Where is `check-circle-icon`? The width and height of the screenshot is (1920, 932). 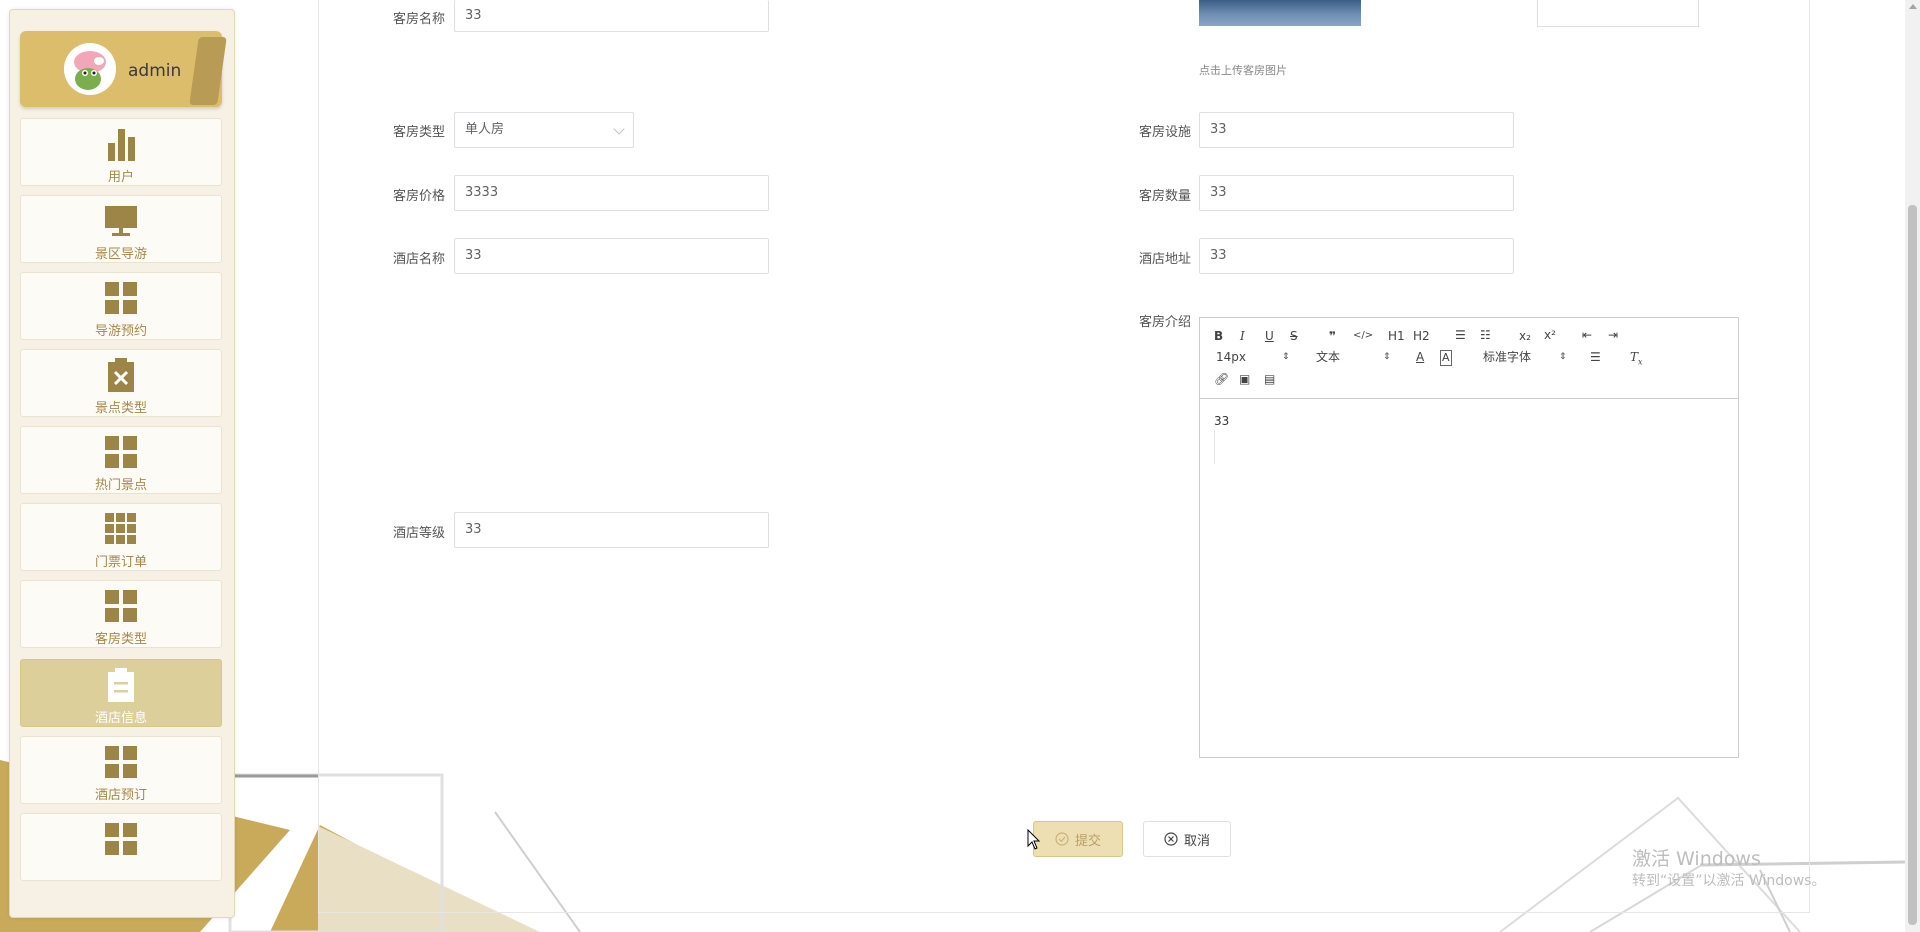 check-circle-icon is located at coordinates (1062, 839).